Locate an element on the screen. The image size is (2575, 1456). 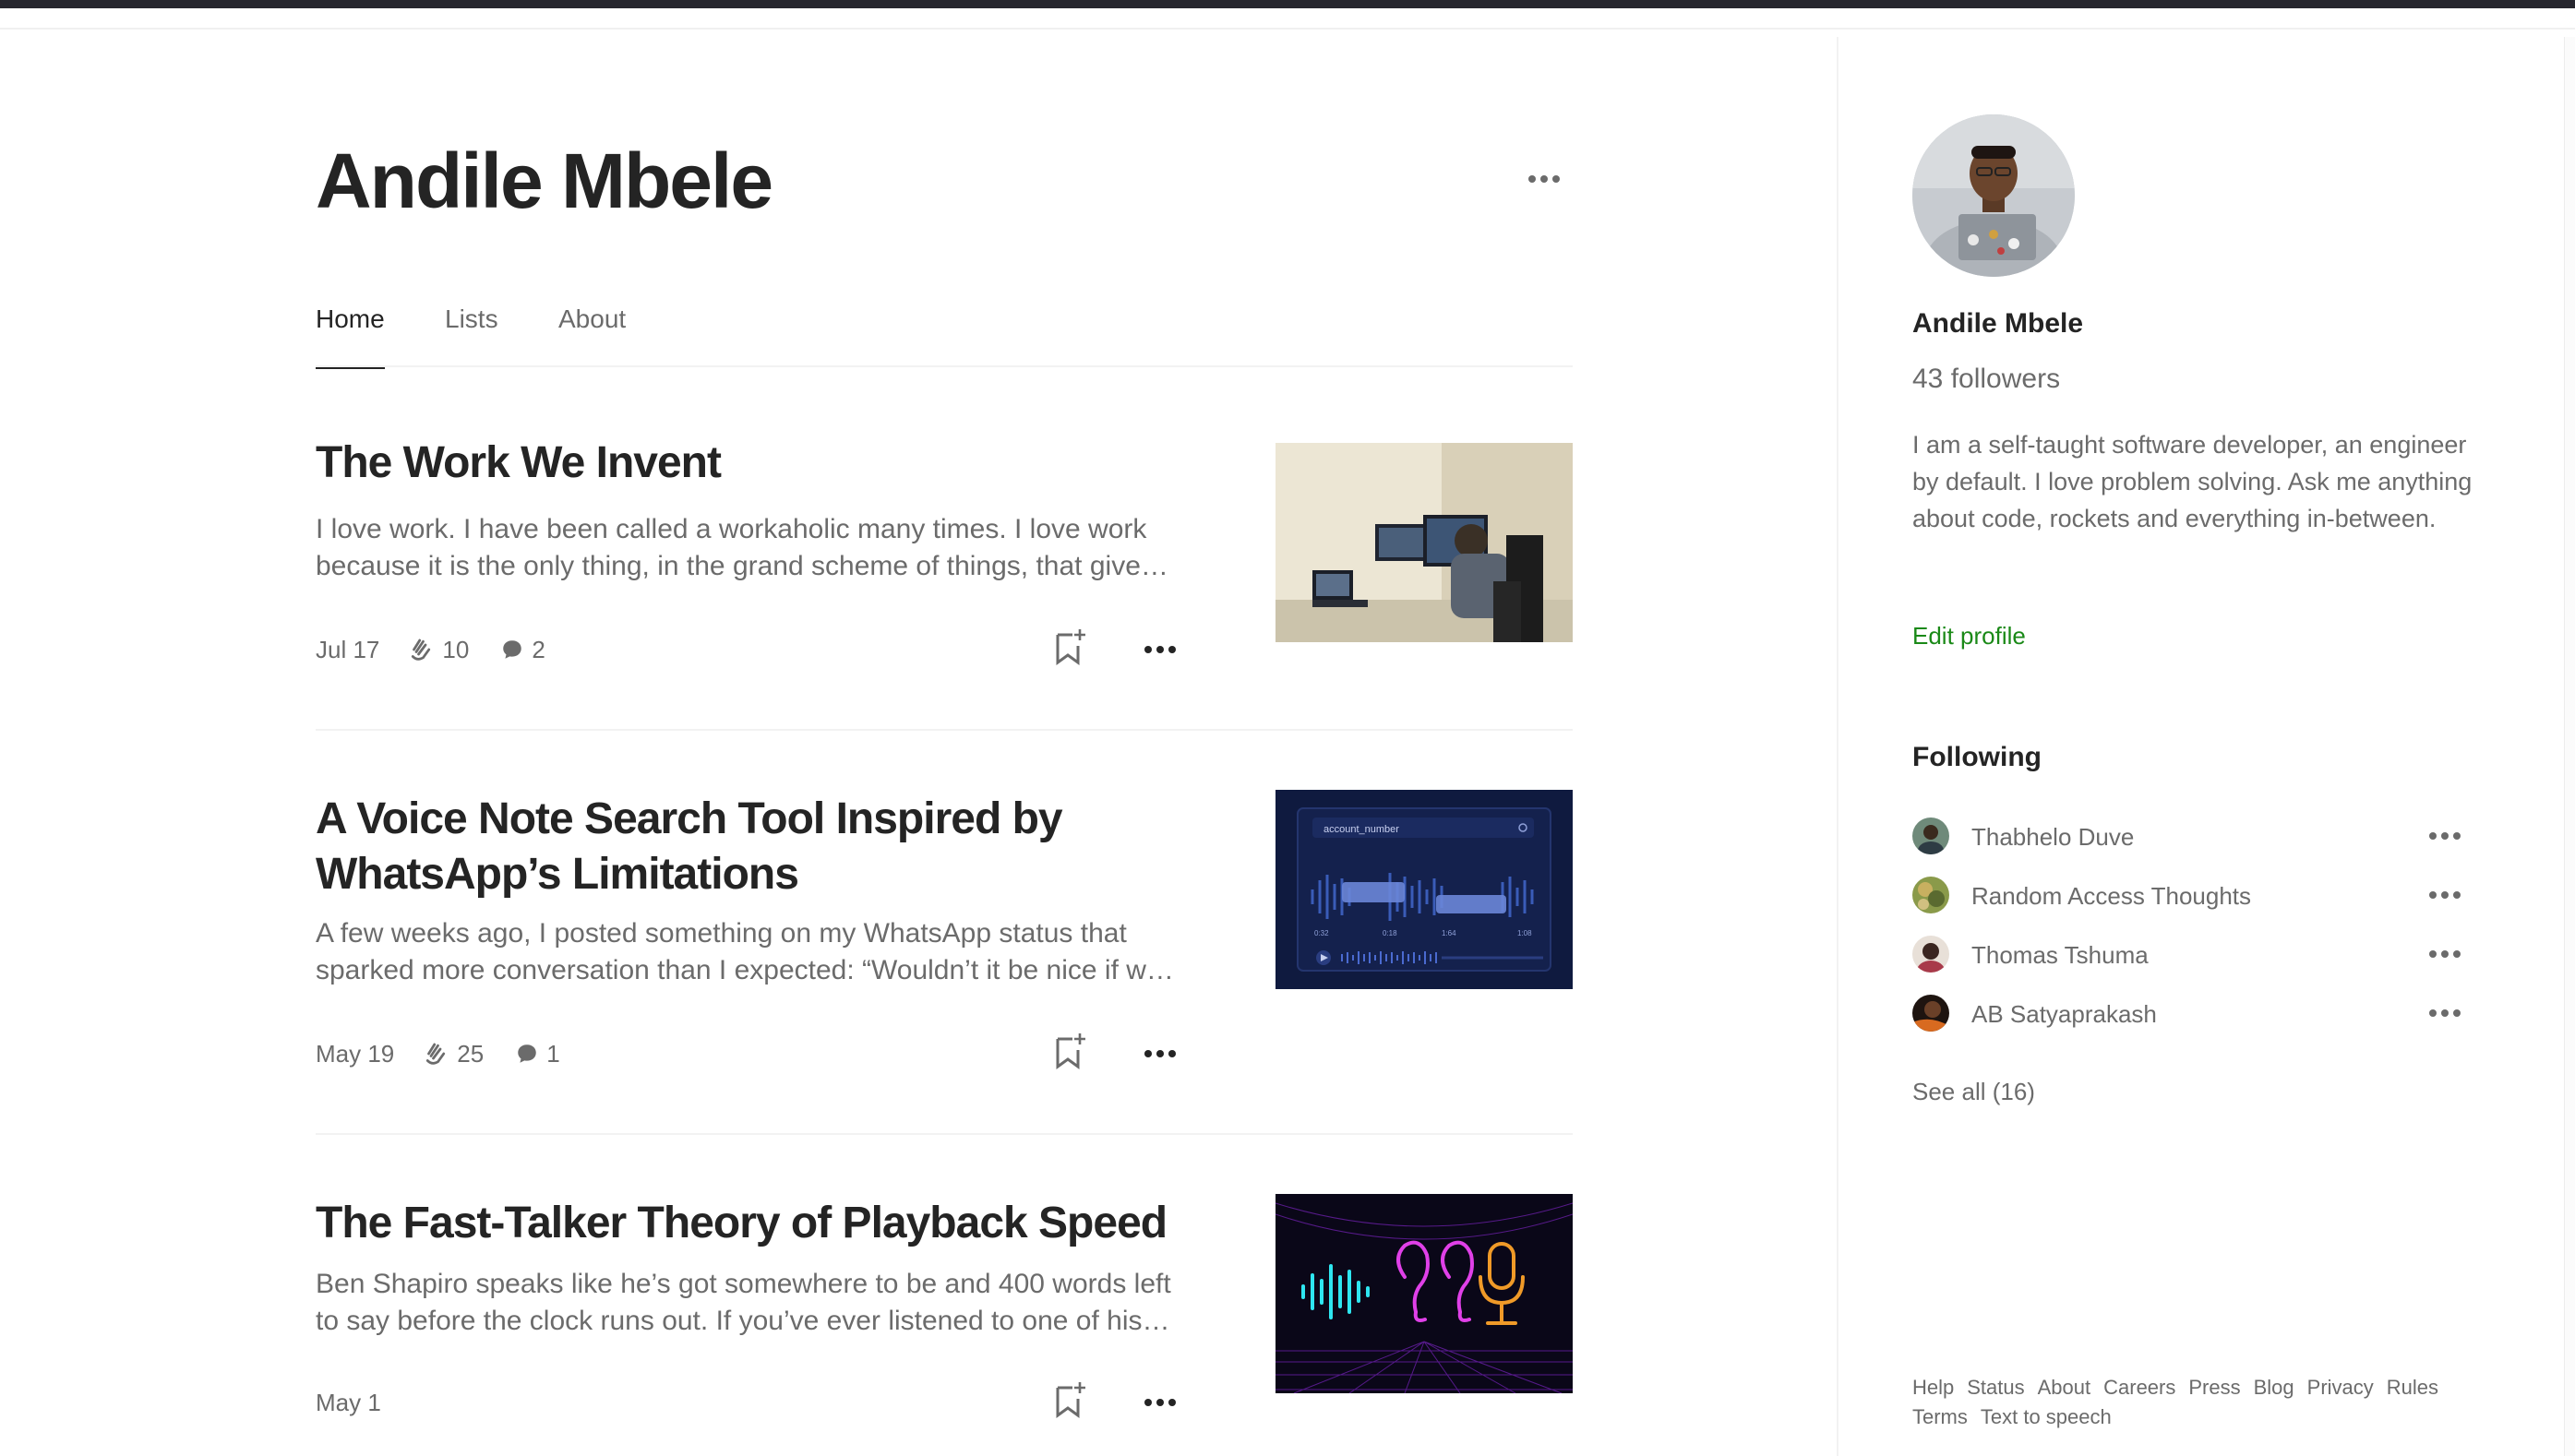
following-name: Thabhelo Duve is located at coordinates (2052, 837).